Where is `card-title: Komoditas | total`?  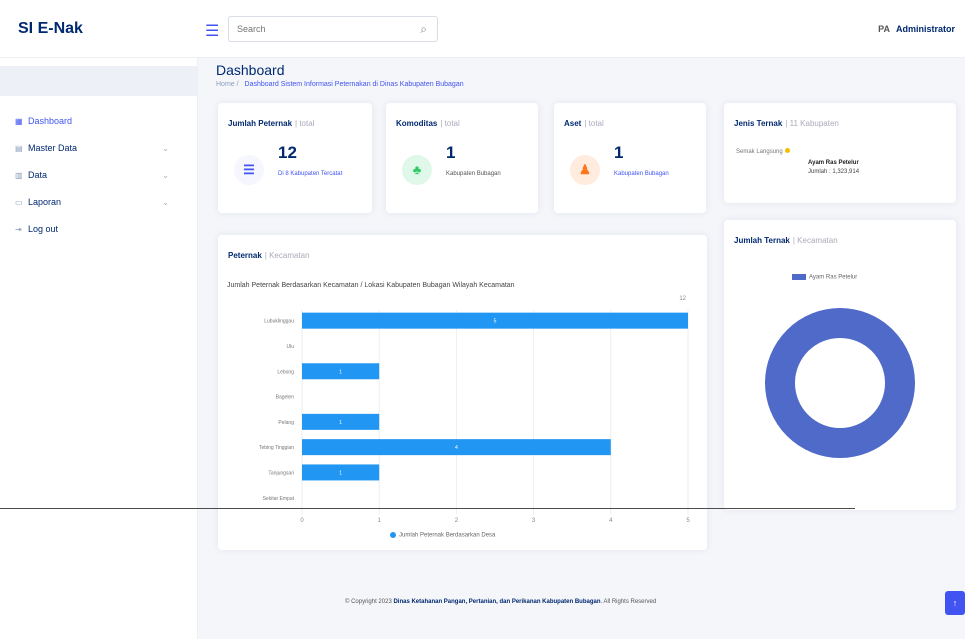 card-title: Komoditas | total is located at coordinates (428, 123).